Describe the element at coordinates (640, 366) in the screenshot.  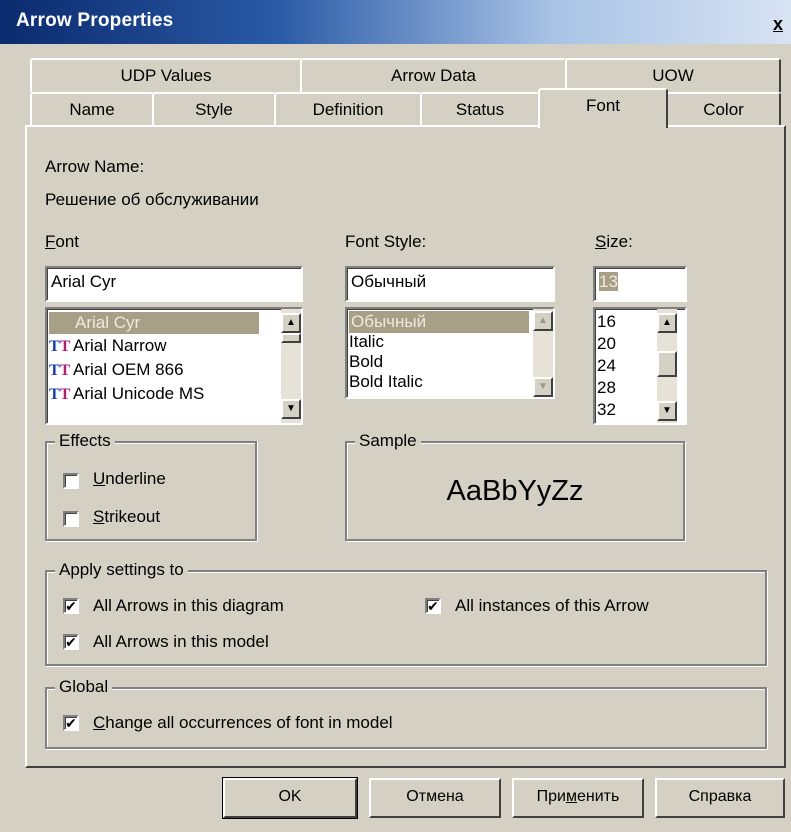
I see `size-list: 16 20 24 28 32 ▲ ▼` at that location.